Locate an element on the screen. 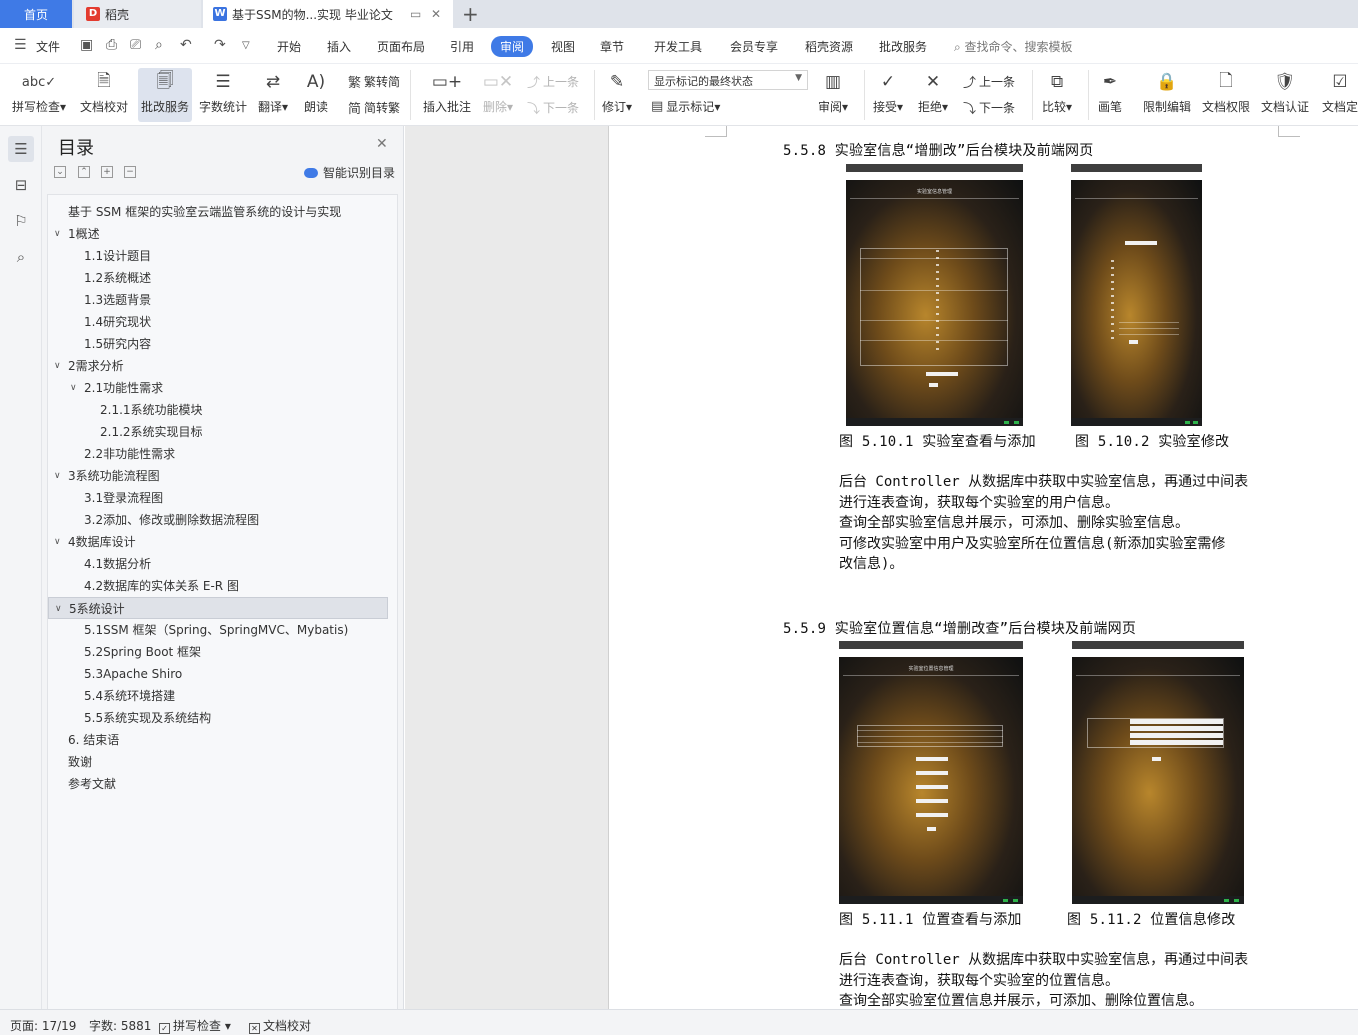 This screenshot has height=1035, width=1358. toc-item: ∨ 3系统功能流程图 is located at coordinates (218, 476).